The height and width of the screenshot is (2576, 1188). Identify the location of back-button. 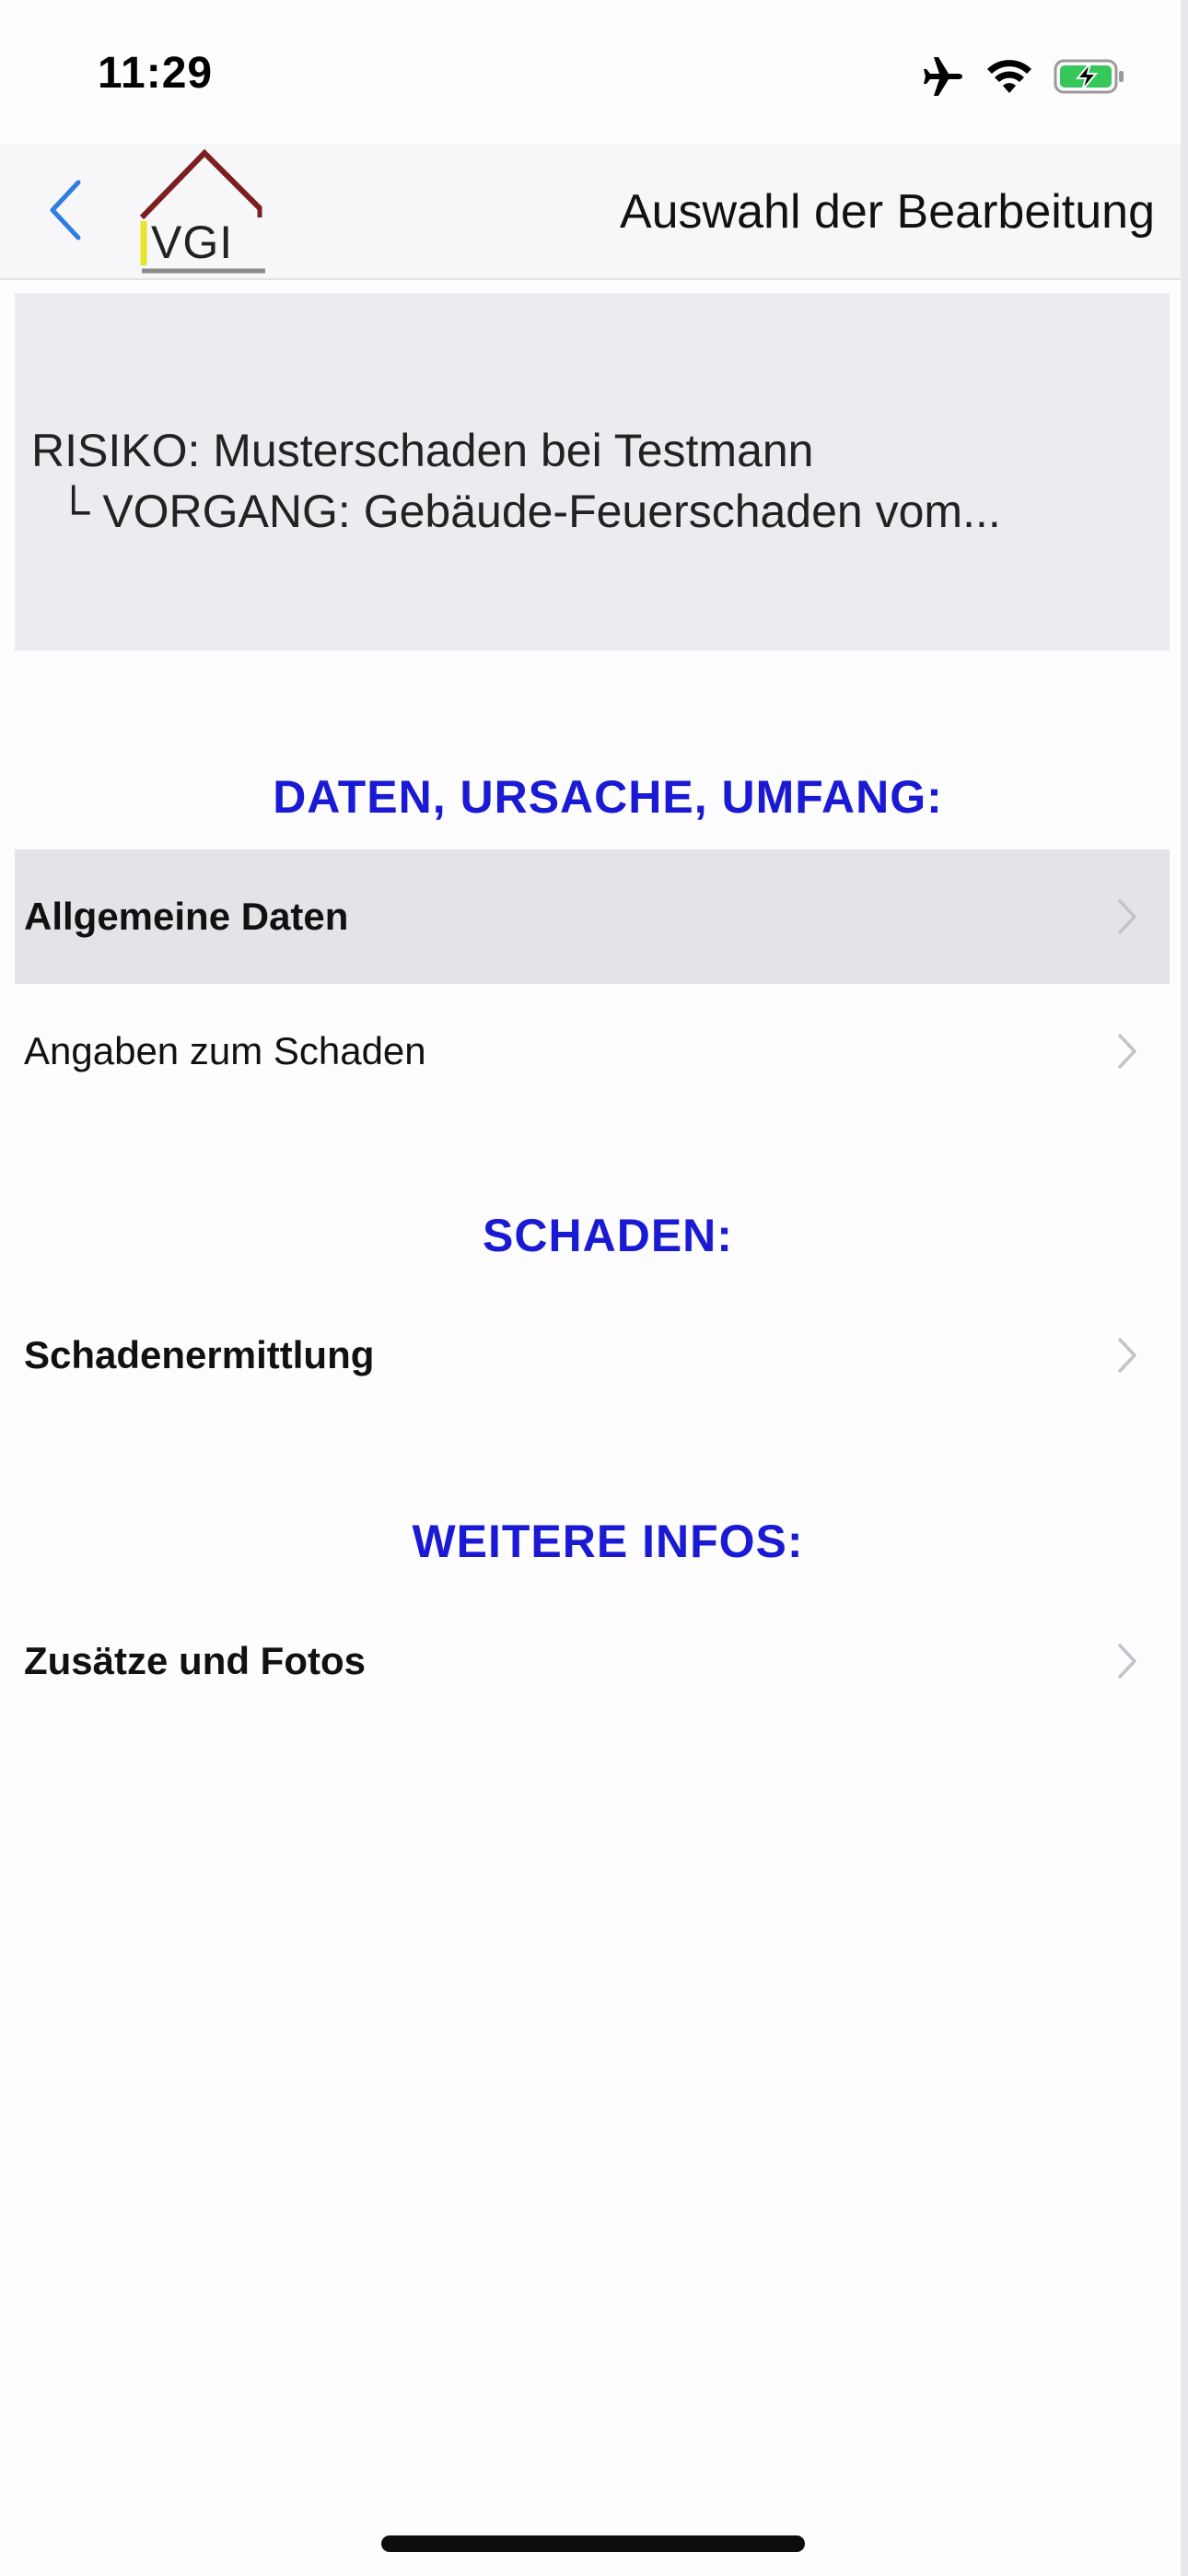
(65, 212).